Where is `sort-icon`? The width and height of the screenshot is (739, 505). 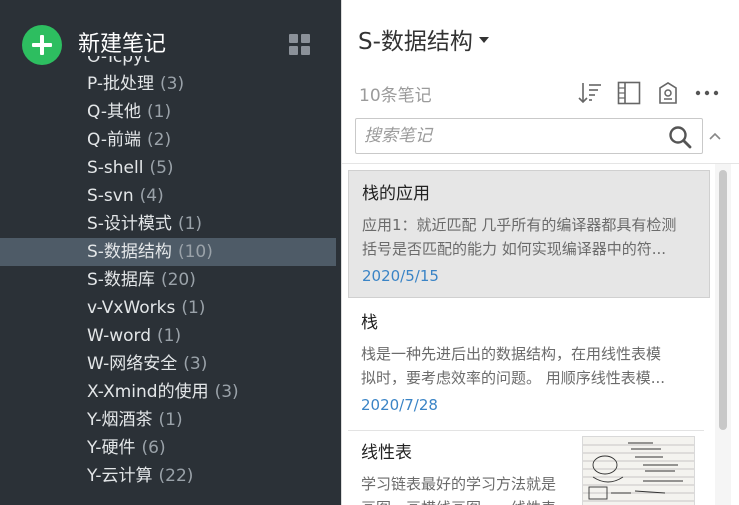 sort-icon is located at coordinates (589, 93).